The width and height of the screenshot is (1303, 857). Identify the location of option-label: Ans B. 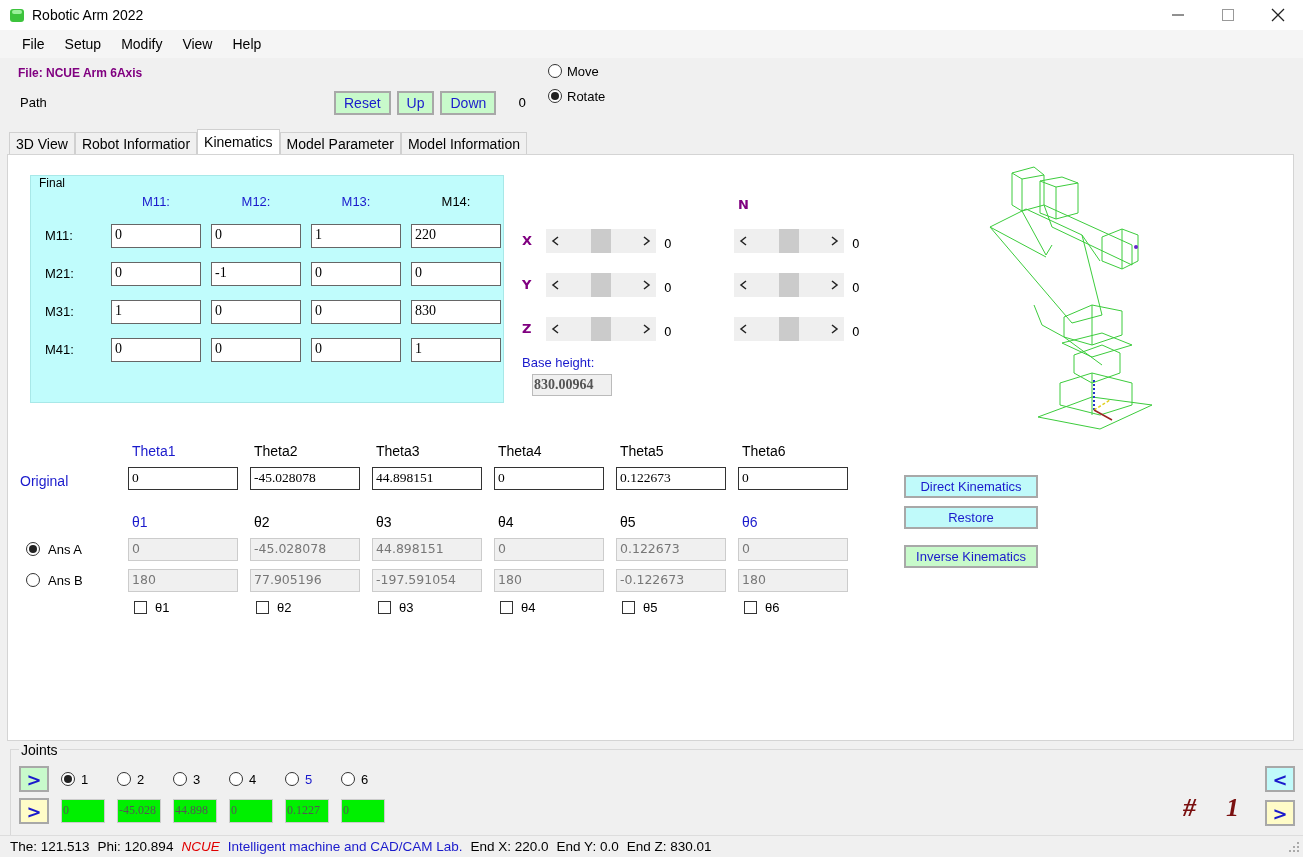
(65, 580).